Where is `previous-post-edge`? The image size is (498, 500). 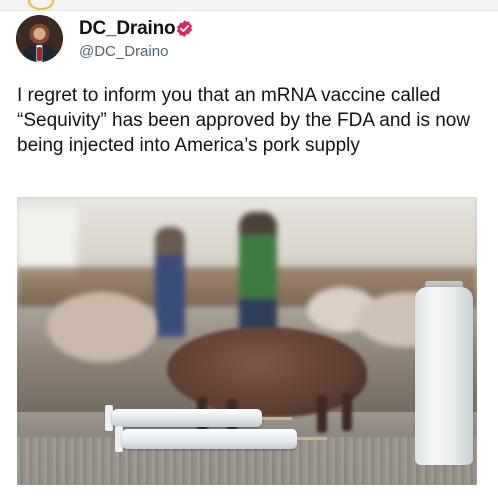
previous-post-edge is located at coordinates (249, 5).